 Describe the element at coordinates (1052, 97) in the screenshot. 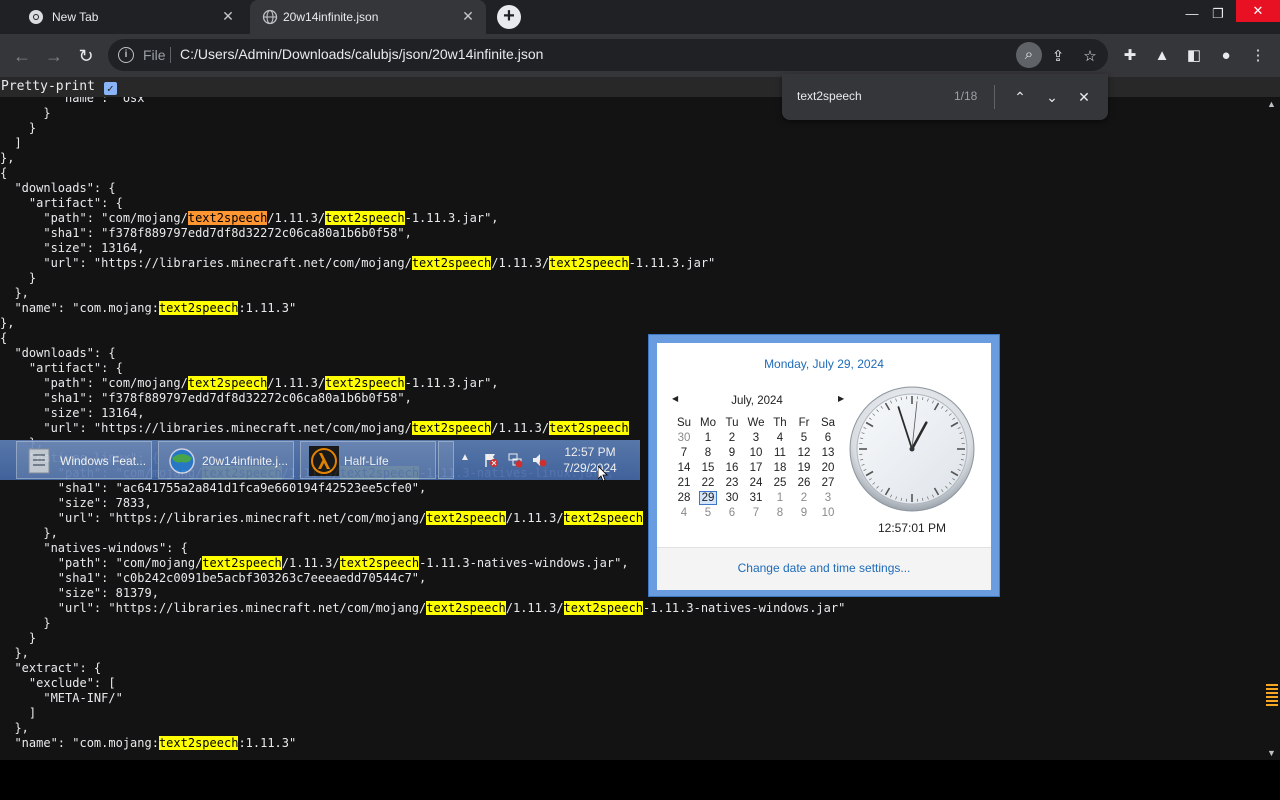

I see `next-match-icon: ⌄` at that location.